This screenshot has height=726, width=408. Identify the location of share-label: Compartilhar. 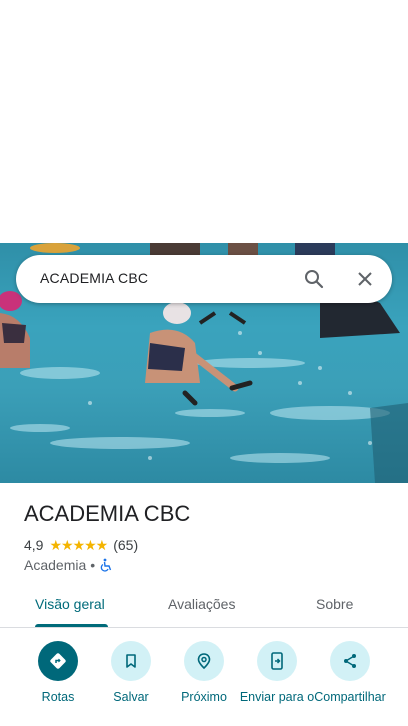
(350, 697).